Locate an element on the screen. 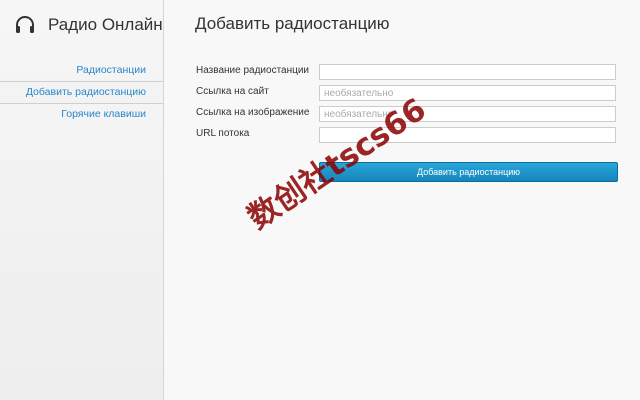 This screenshot has width=640, height=400. image-url-label: Ссылка на изображение is located at coordinates (253, 112).